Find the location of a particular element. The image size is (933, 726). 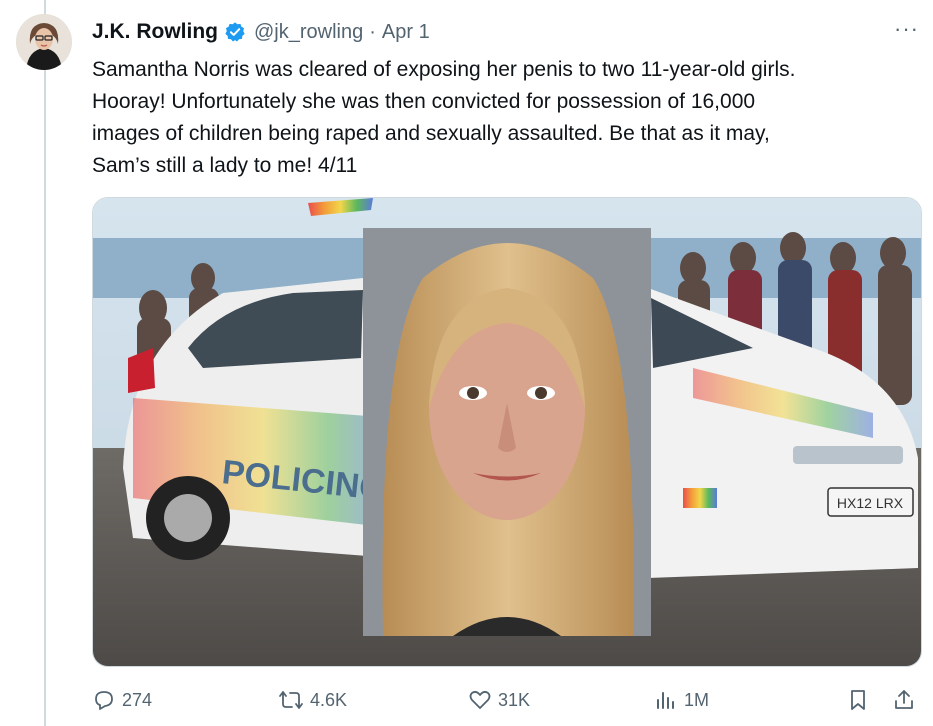

views-button: 1M is located at coordinates (681, 700).